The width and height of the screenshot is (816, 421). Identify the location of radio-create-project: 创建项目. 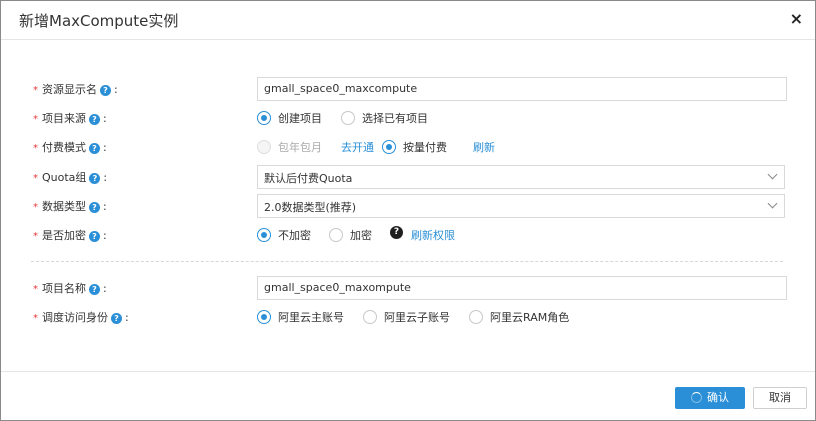
(289, 118).